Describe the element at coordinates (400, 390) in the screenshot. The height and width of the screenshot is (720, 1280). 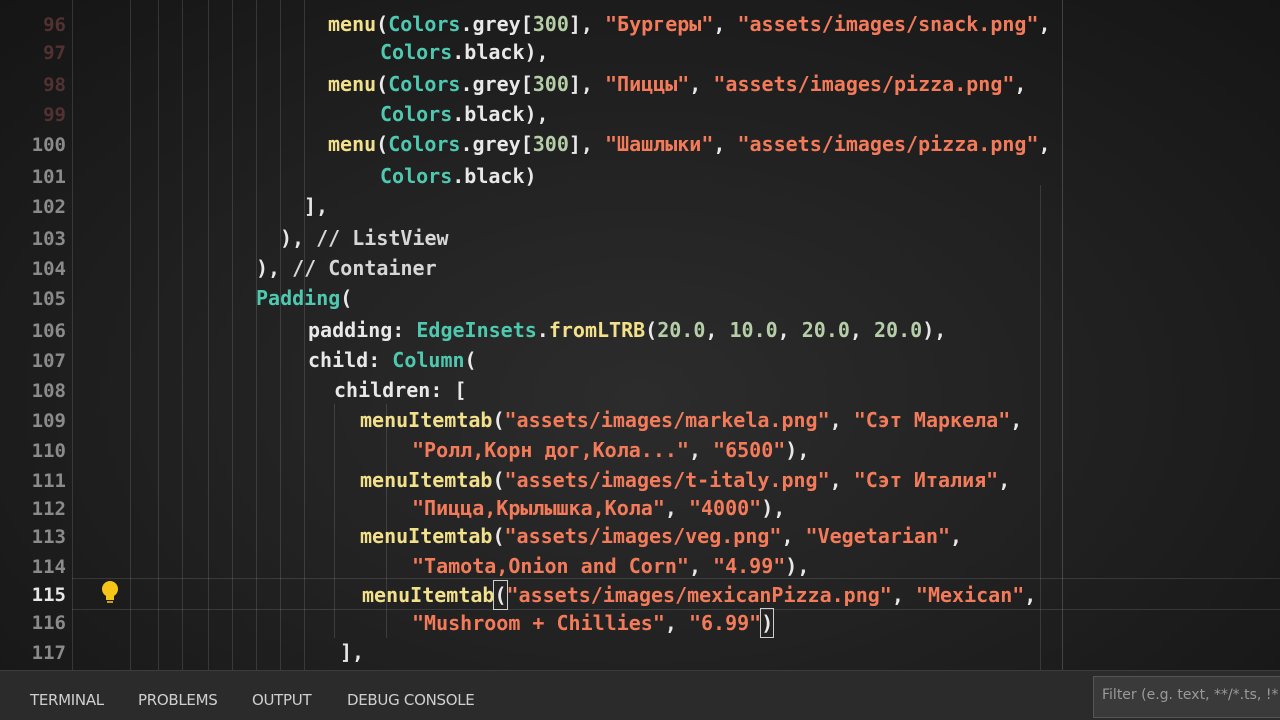
I see `code-line: children: [` at that location.